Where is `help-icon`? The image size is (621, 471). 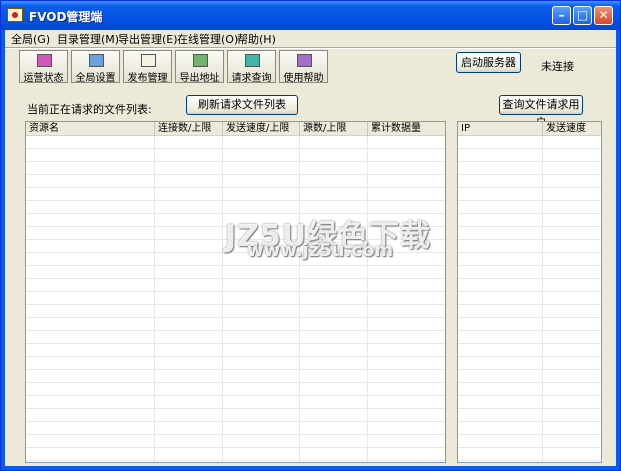 help-icon is located at coordinates (304, 60).